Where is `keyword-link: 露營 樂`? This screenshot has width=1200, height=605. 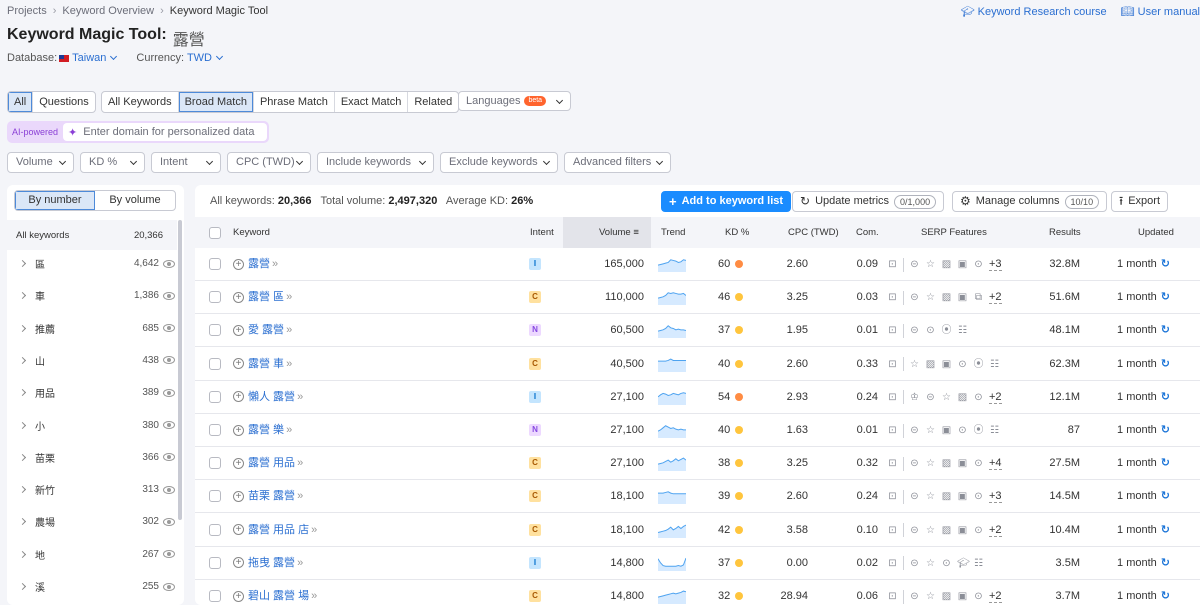
keyword-link: 露營 樂 is located at coordinates (266, 430).